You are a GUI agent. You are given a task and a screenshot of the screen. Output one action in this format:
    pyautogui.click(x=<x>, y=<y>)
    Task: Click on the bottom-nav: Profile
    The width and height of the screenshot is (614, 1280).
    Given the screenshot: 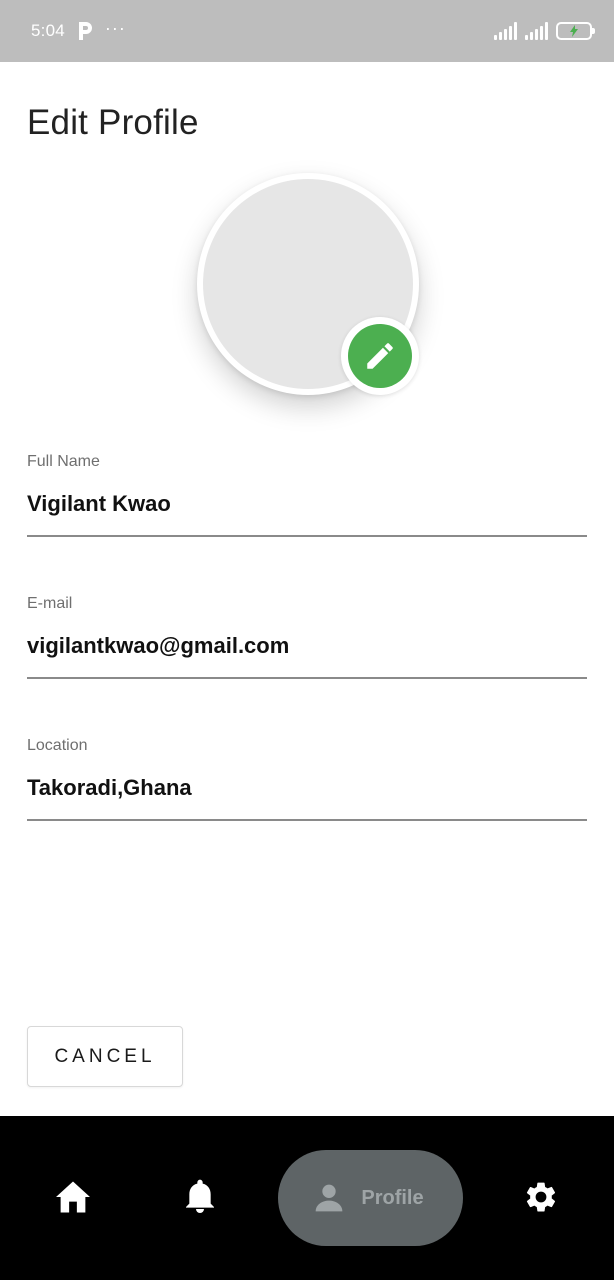 What is the action you would take?
    pyautogui.click(x=307, y=1198)
    